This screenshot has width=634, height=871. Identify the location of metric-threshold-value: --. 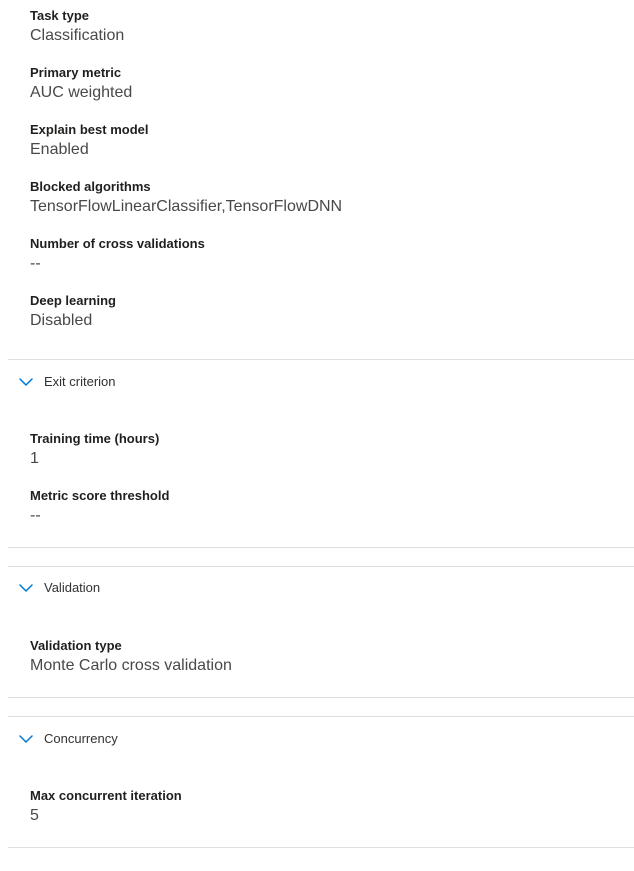
(35, 515).